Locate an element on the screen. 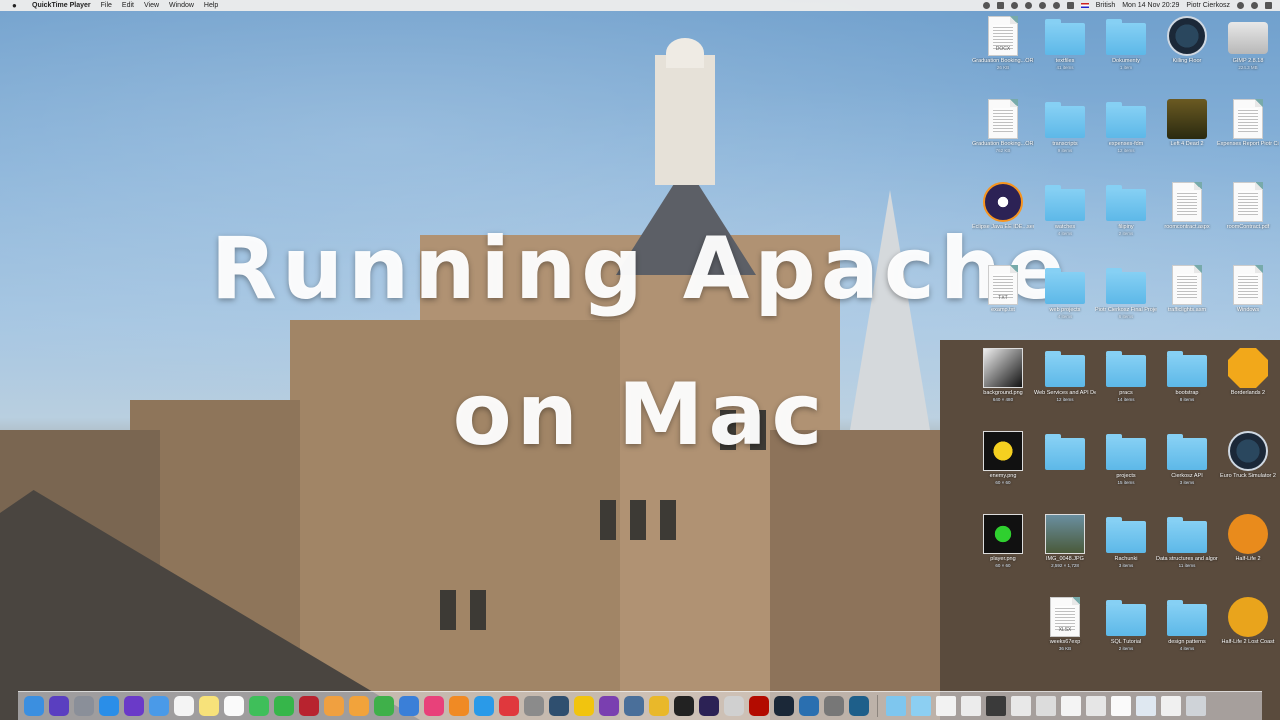 This screenshot has width=1280, height=720. desktop-icon: Data structures and algorithms11 items is located at coordinates (1187, 541).